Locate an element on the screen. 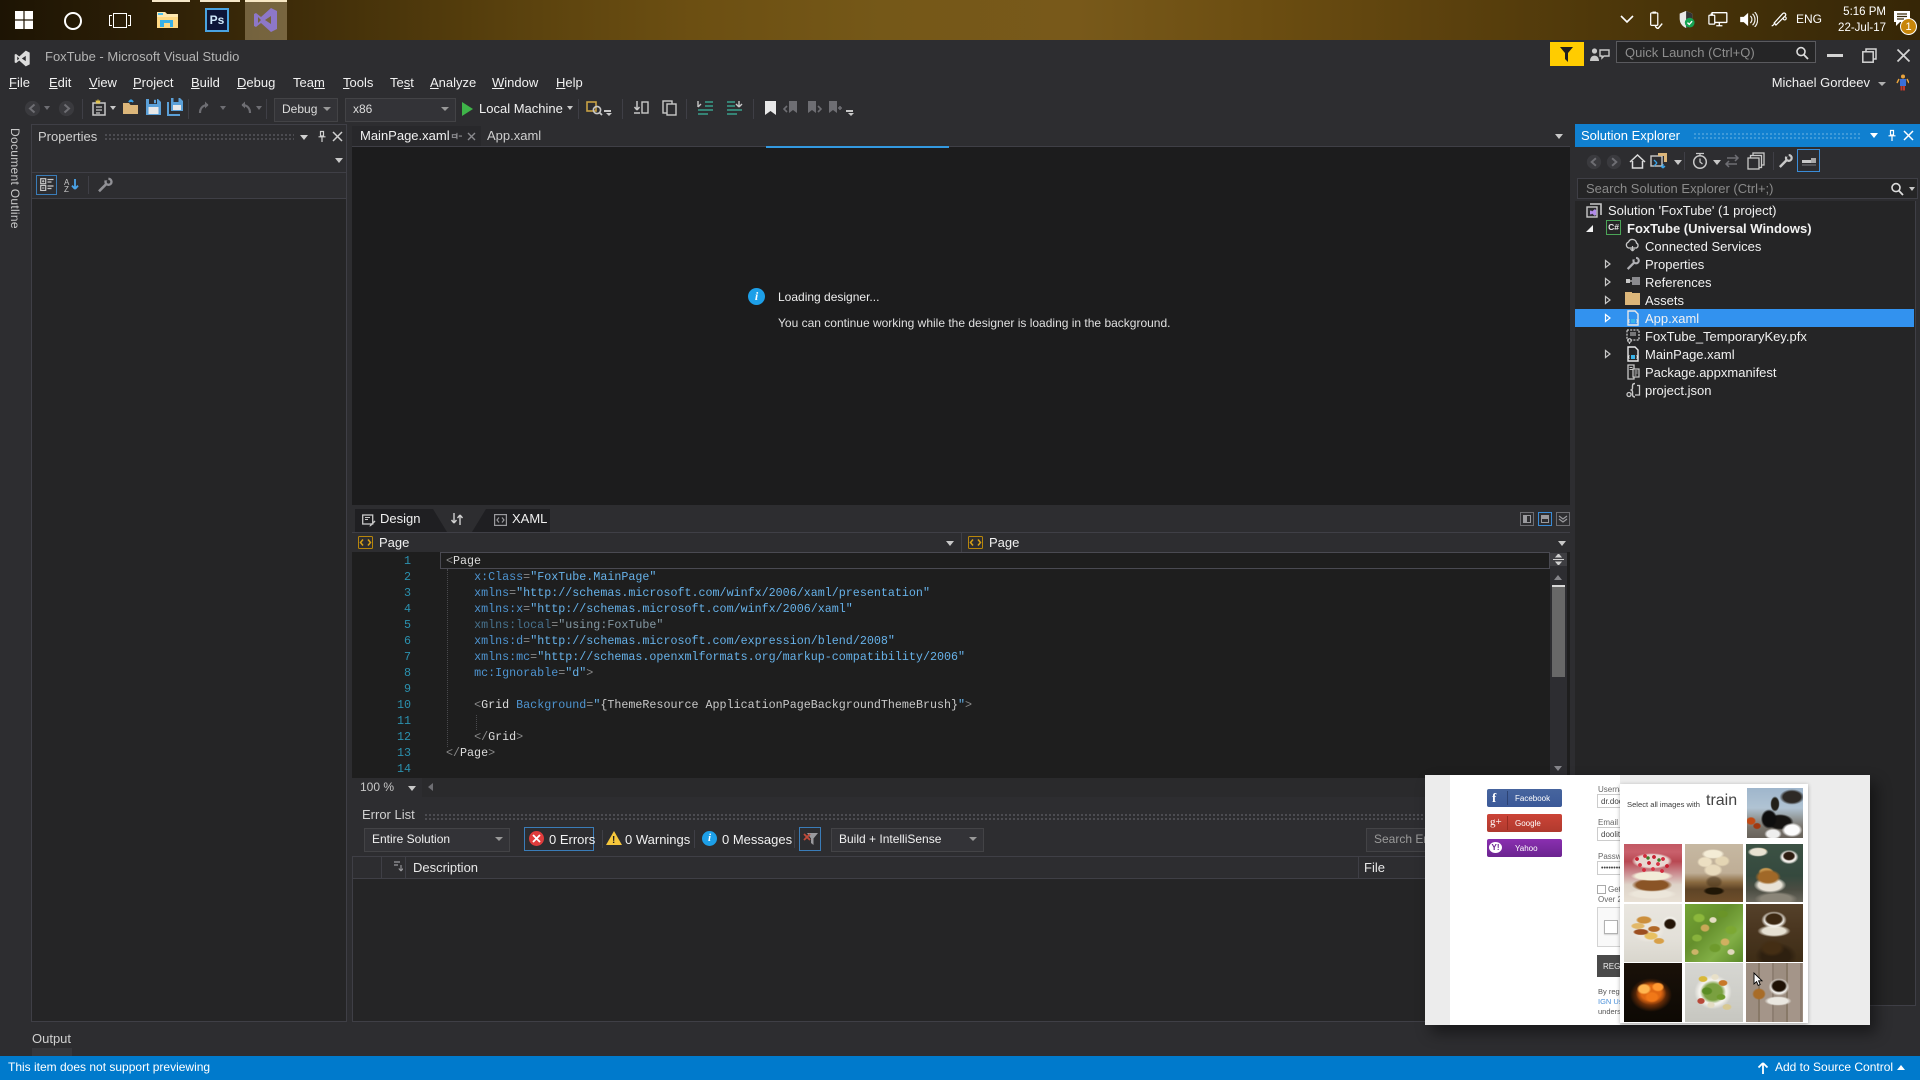  svg-text: Z is located at coordinates (66, 188).